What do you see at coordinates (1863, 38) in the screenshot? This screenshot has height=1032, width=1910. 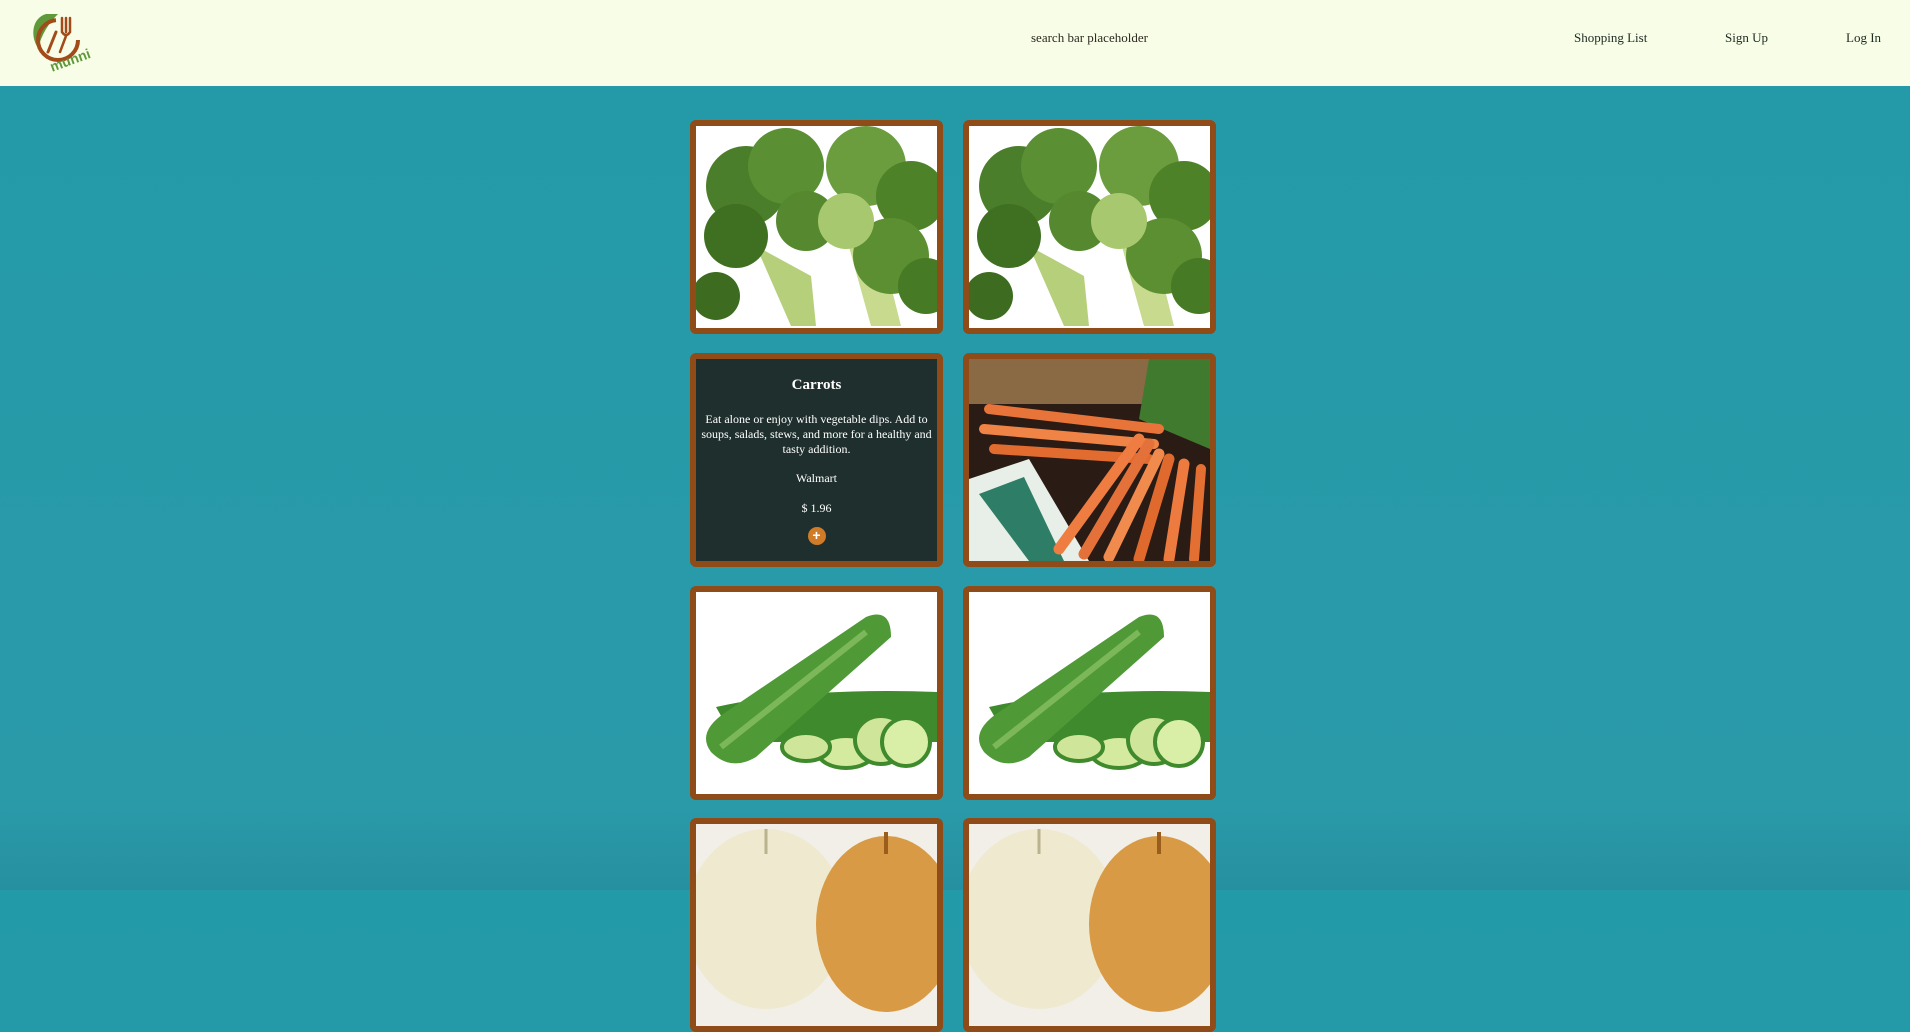 I see `nav-log-in: Log In` at bounding box center [1863, 38].